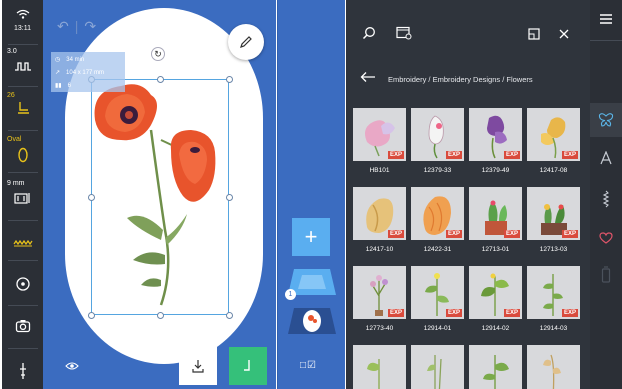 This screenshot has height=389, width=622. I want to click on start-stitch-button, so click(248, 366).